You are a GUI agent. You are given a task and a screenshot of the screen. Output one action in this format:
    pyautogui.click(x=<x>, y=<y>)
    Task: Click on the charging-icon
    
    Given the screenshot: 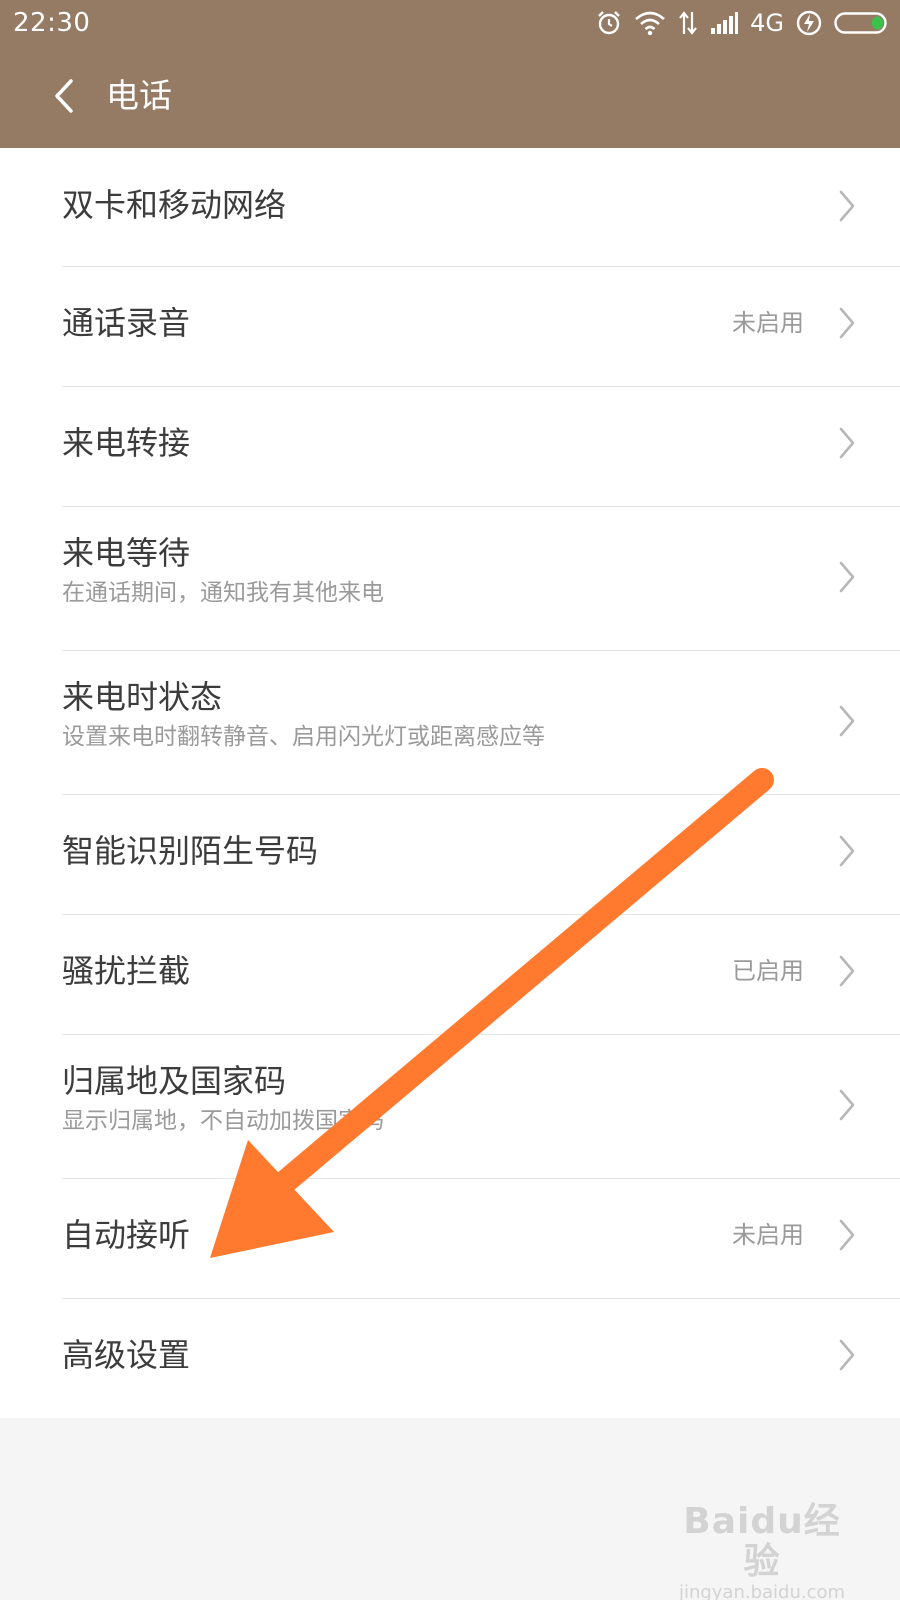 What is the action you would take?
    pyautogui.click(x=809, y=23)
    